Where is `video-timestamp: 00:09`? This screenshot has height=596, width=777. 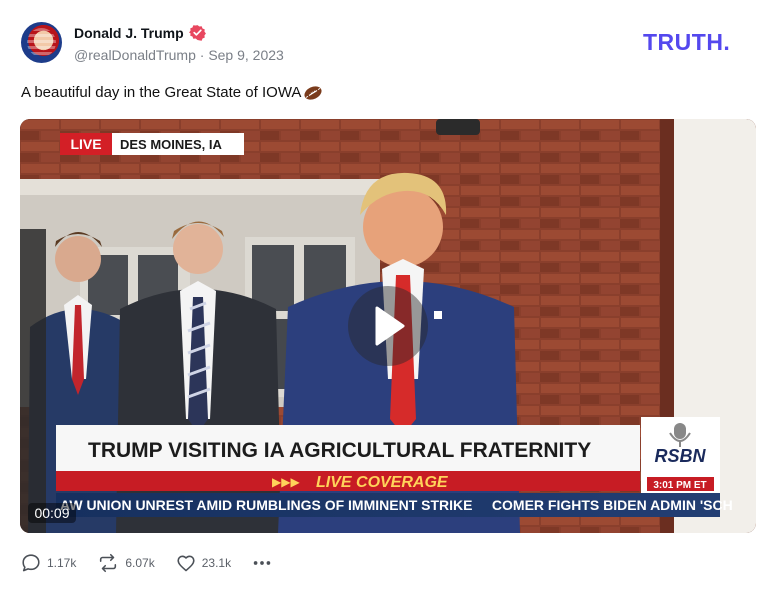
video-timestamp: 00:09 is located at coordinates (52, 513).